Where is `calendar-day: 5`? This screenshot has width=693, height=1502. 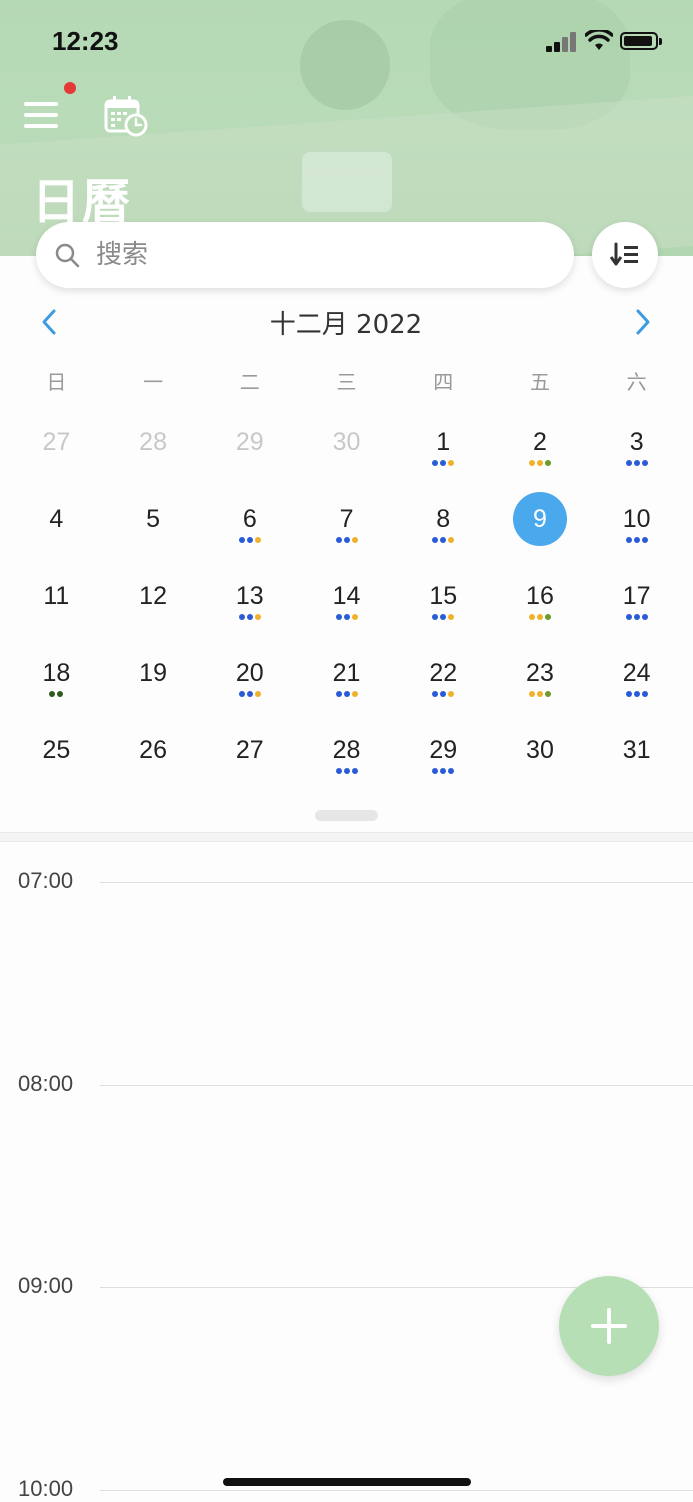
calendar-day: 5 is located at coordinates (153, 527).